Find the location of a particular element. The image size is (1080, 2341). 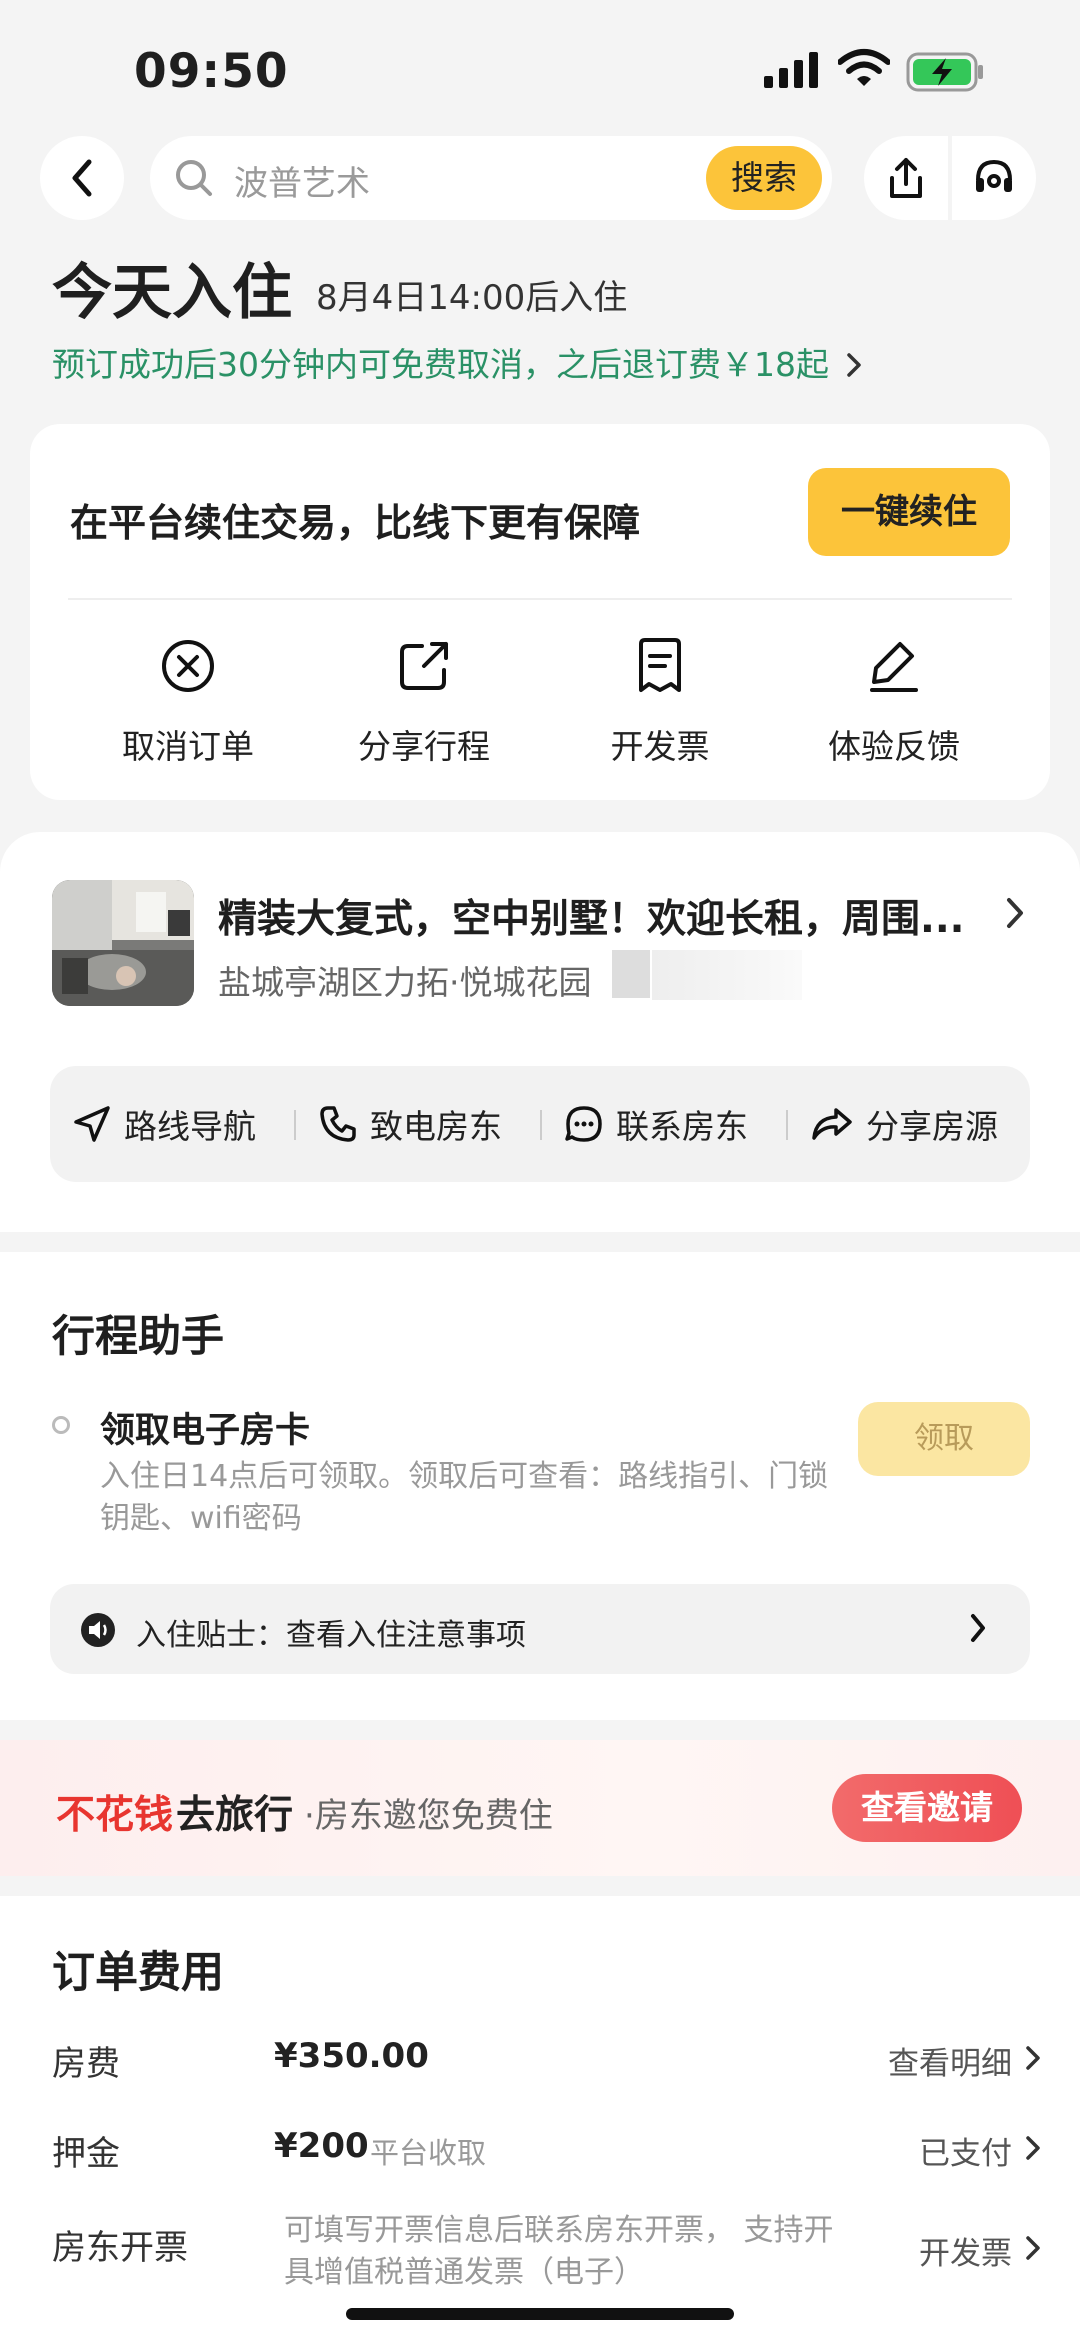

fee-row-deposit: 押金 ¥200 平台收取 已支付 is located at coordinates (547, 2156).